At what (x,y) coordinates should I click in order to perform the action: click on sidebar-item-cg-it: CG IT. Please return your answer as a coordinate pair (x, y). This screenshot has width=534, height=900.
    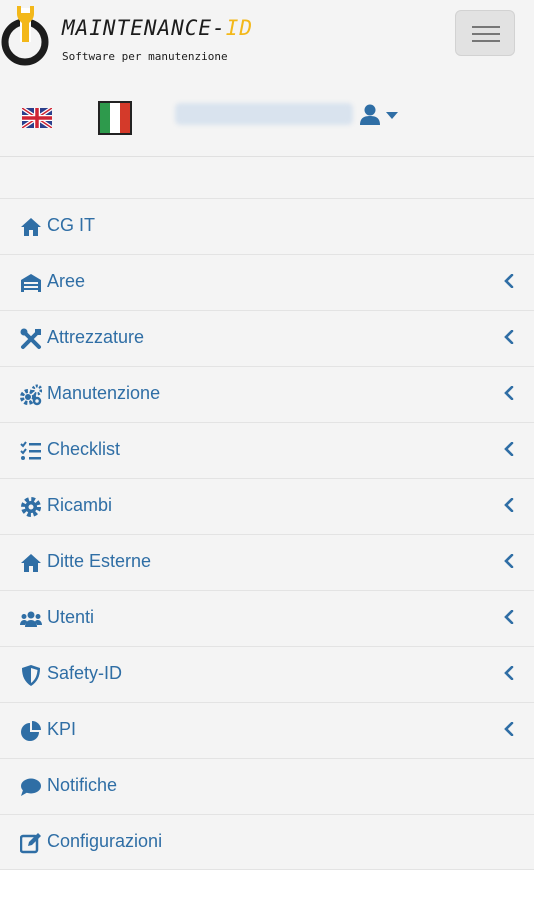
    Looking at the image, I should click on (267, 226).